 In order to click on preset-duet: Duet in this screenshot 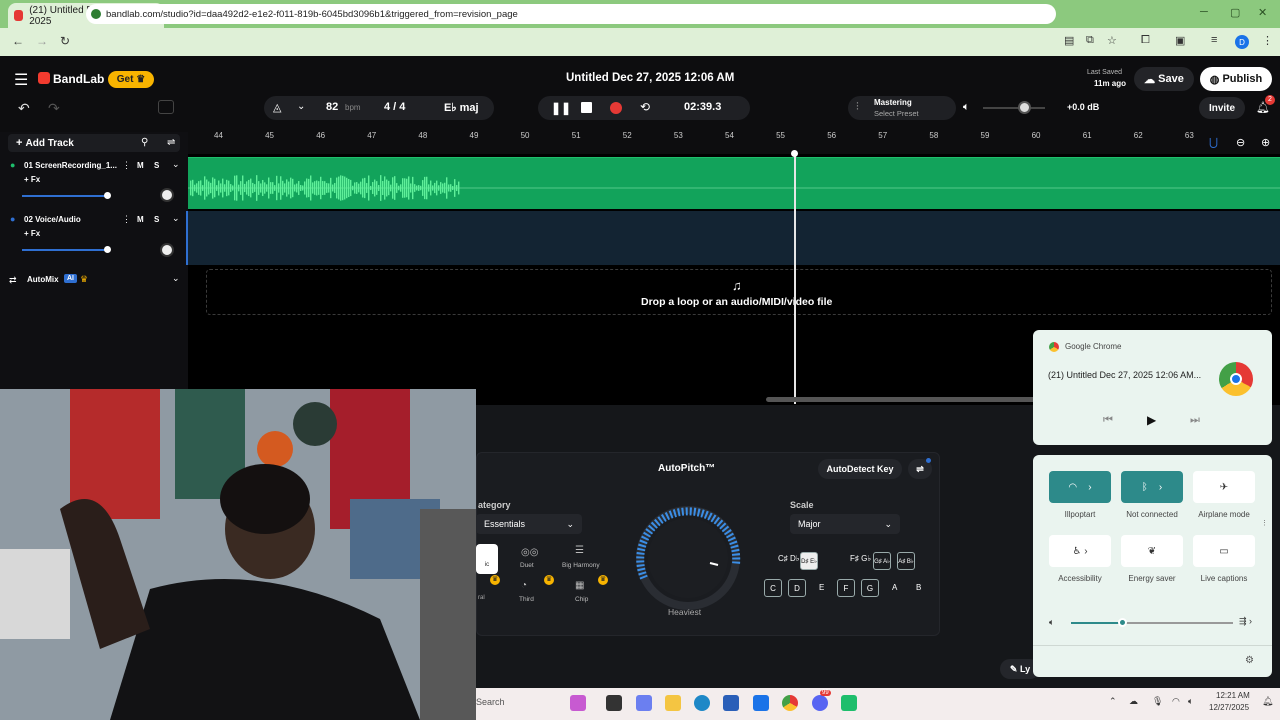, I will do `click(527, 565)`.